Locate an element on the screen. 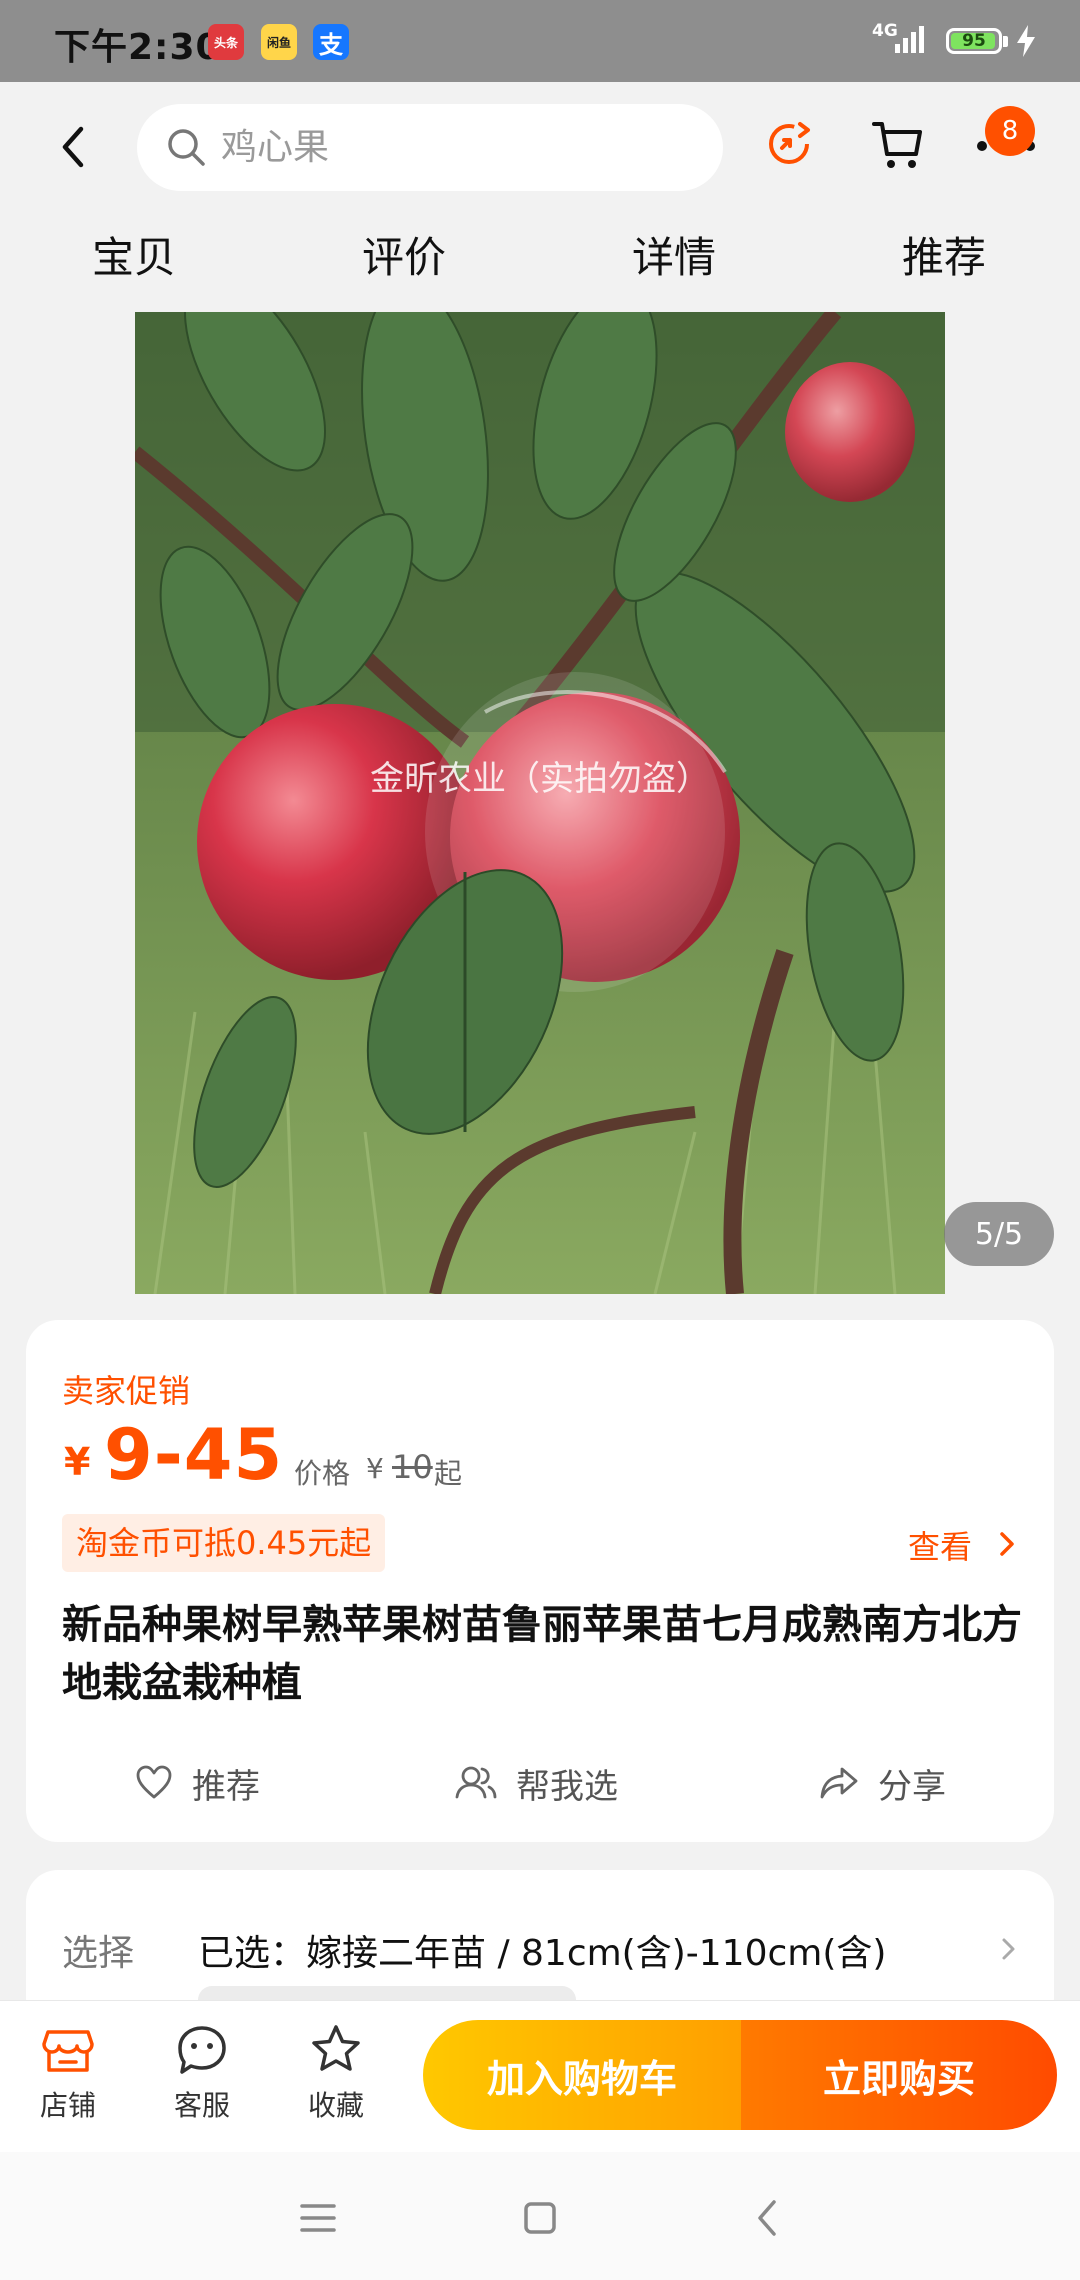  tab-reviews: 评价 is located at coordinates (404, 258).